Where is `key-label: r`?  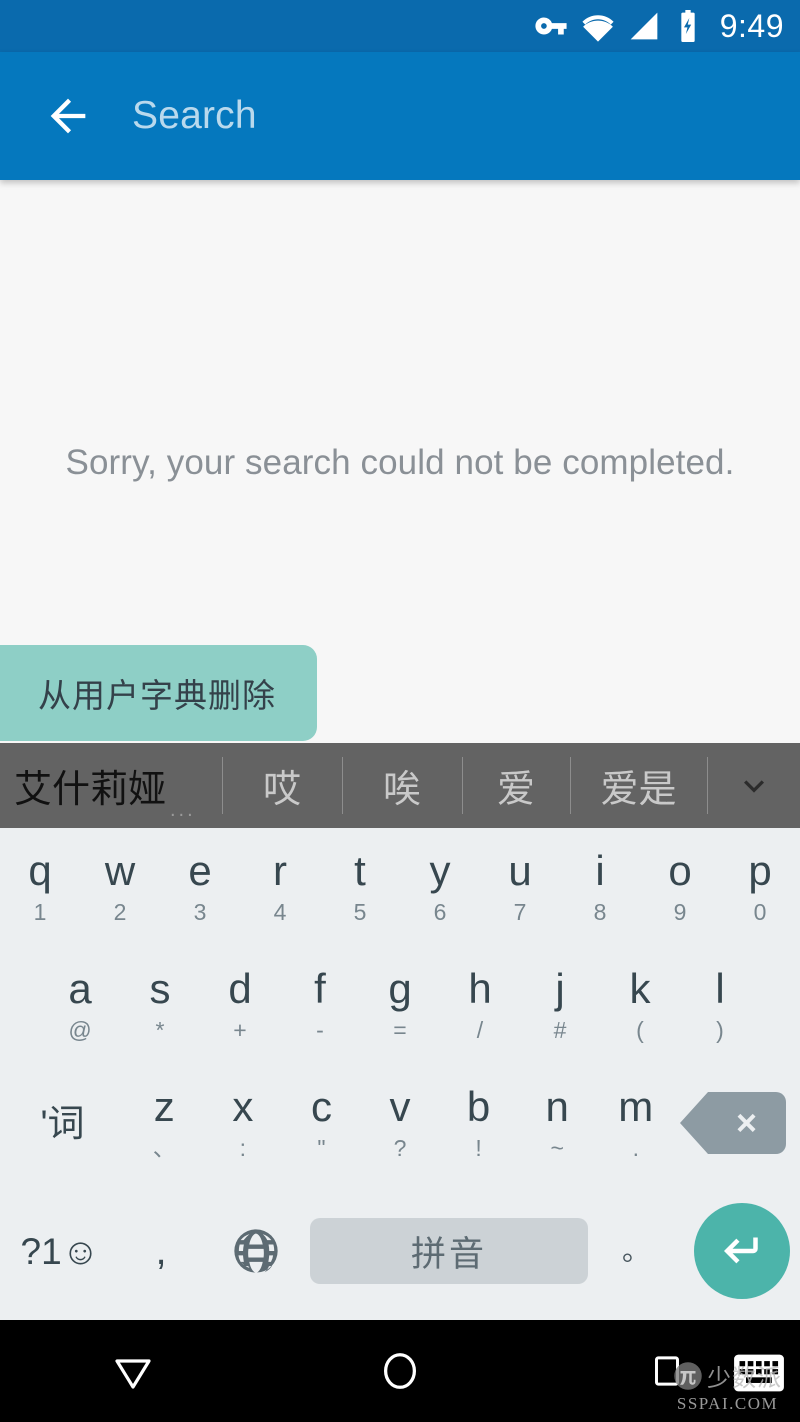 key-label: r is located at coordinates (280, 870).